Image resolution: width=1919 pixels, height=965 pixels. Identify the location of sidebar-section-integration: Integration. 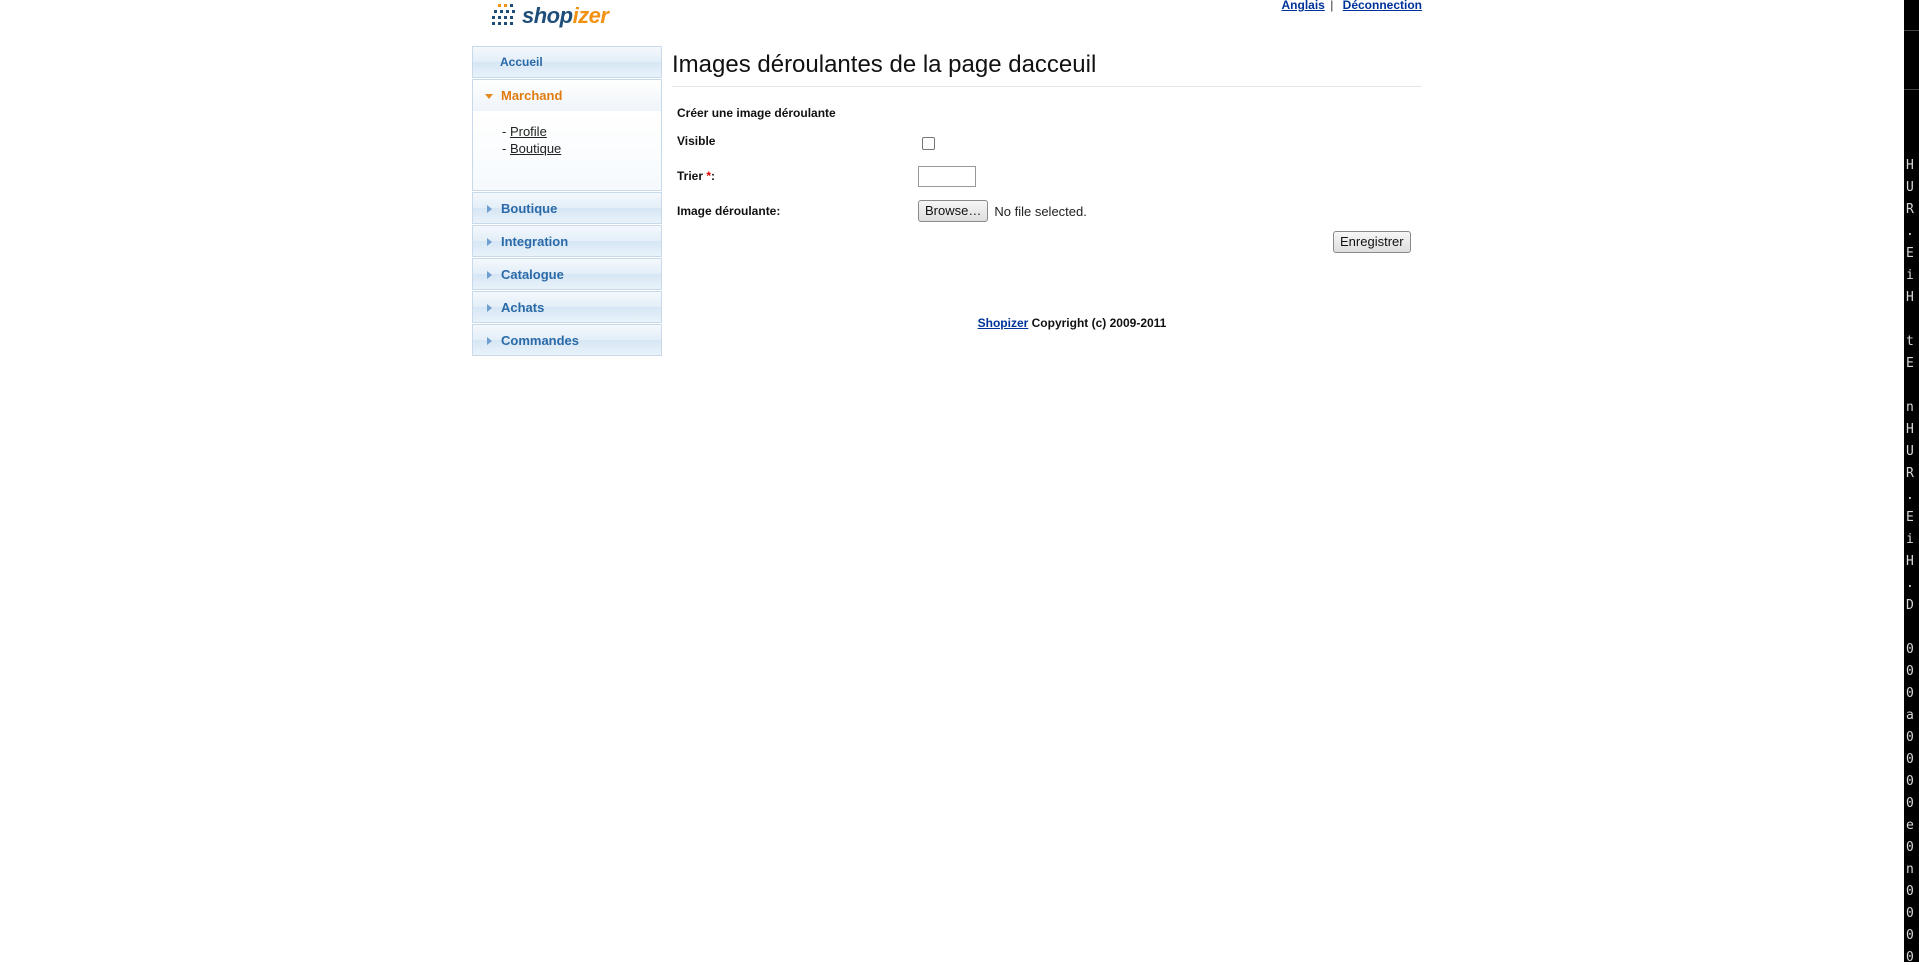
(567, 241).